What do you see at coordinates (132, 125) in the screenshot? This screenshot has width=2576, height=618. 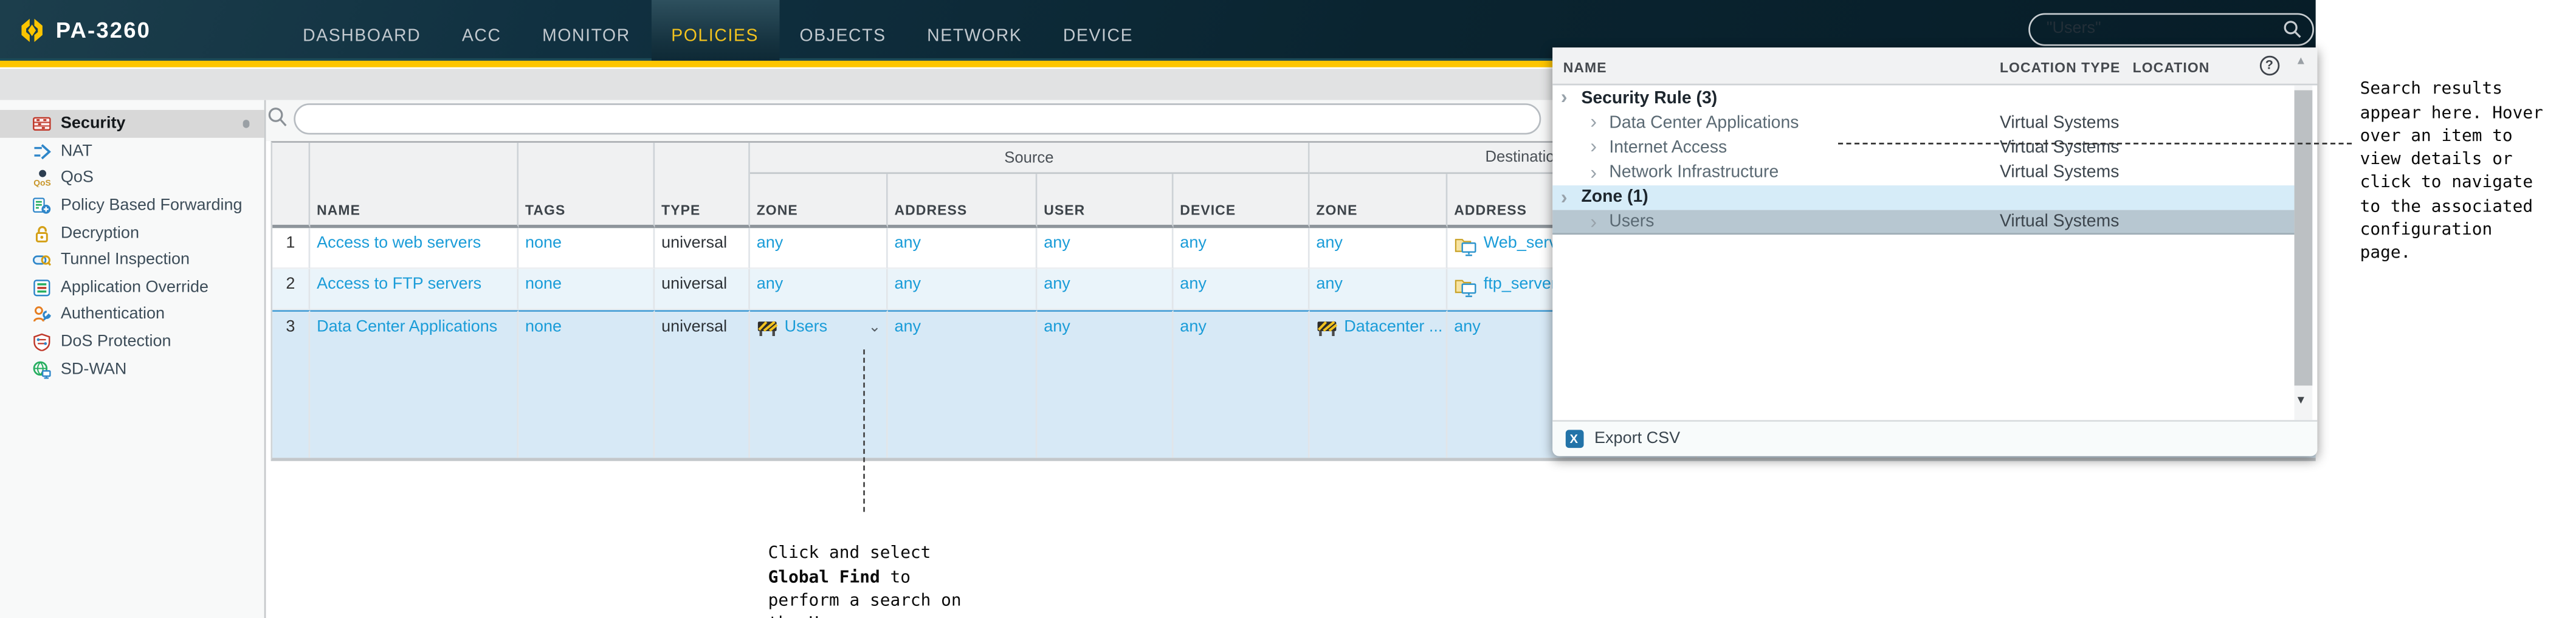 I see `sidebar-item-security: Security` at bounding box center [132, 125].